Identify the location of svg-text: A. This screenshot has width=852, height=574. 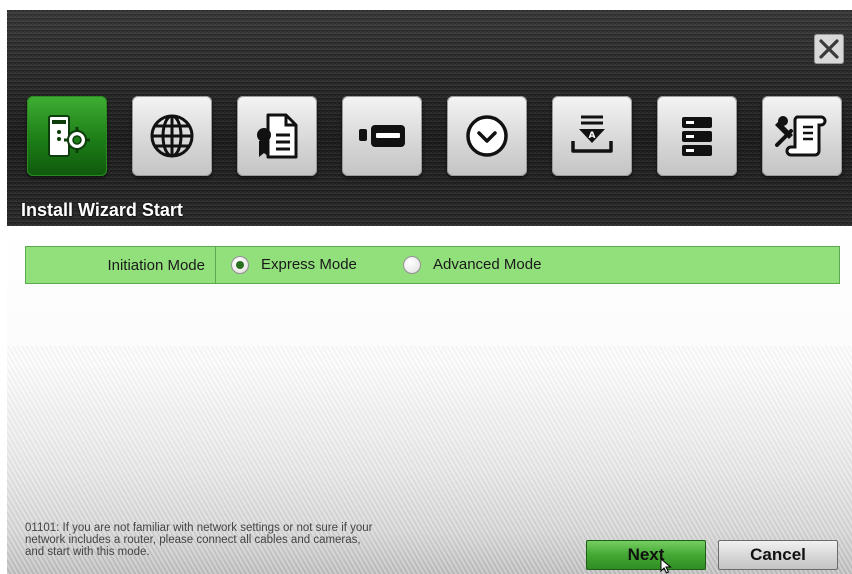
(592, 136).